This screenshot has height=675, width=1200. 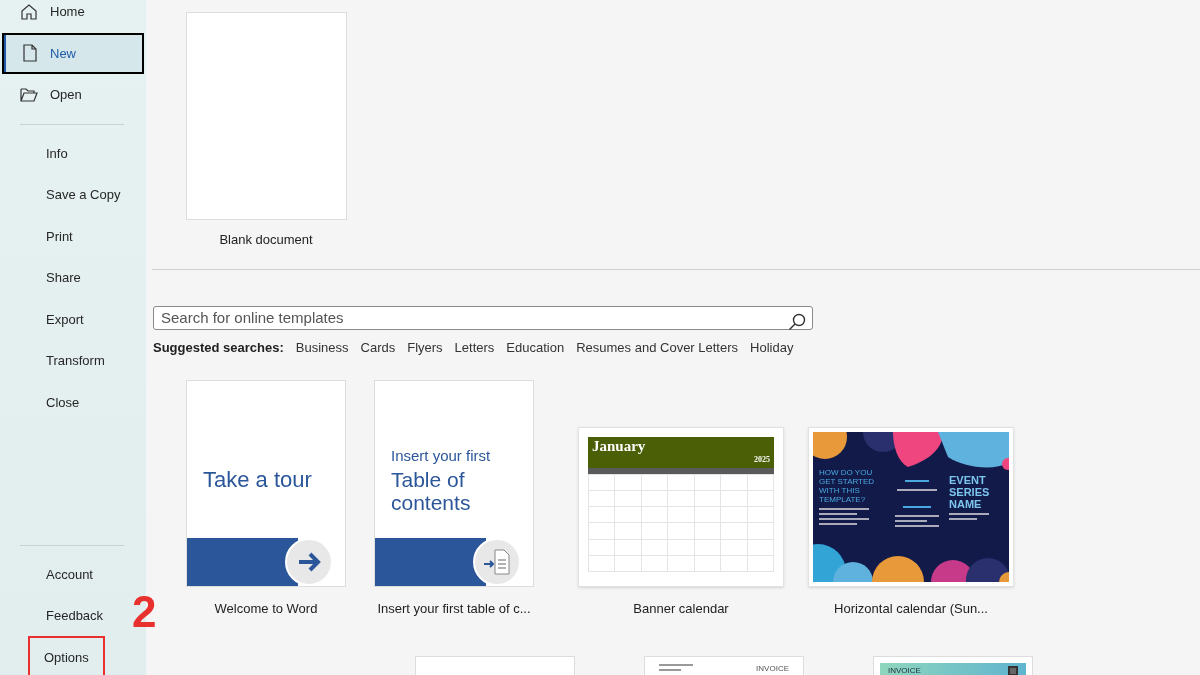 What do you see at coordinates (258, 480) in the screenshot?
I see `thumbnail-title: Take a tour` at bounding box center [258, 480].